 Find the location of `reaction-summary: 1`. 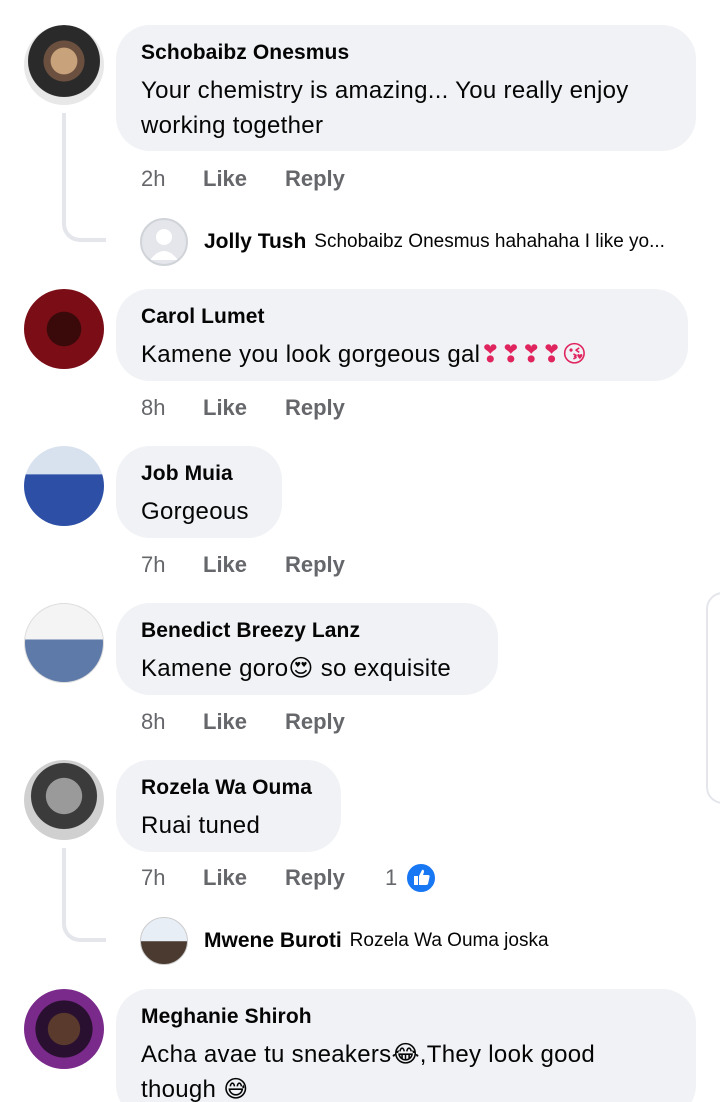

reaction-summary: 1 is located at coordinates (411, 878).